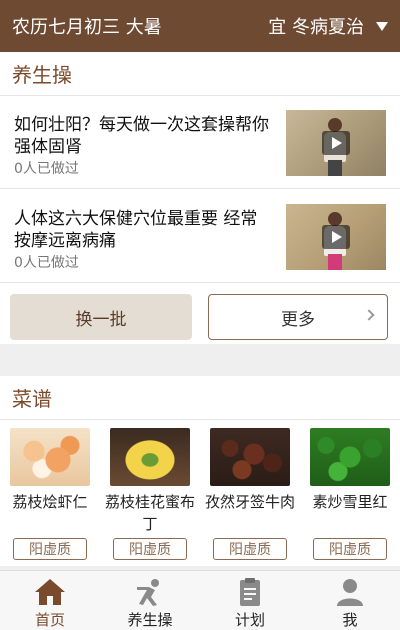  Describe the element at coordinates (350, 620) in the screenshot. I see `tab-label: 我` at that location.